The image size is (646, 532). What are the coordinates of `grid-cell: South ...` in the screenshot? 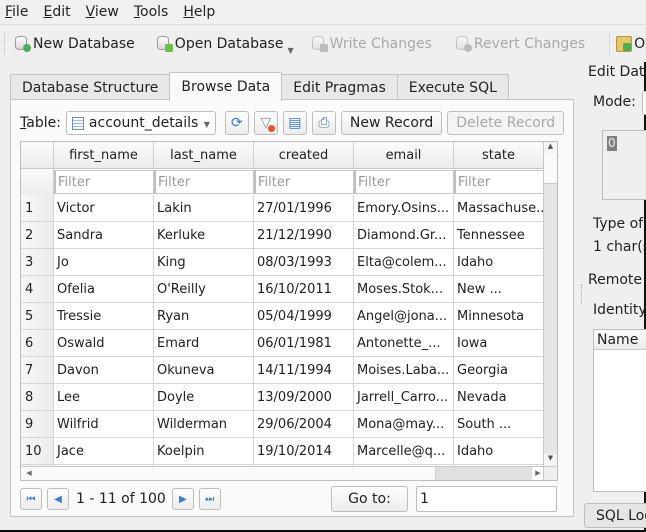 It's located at (499, 424).